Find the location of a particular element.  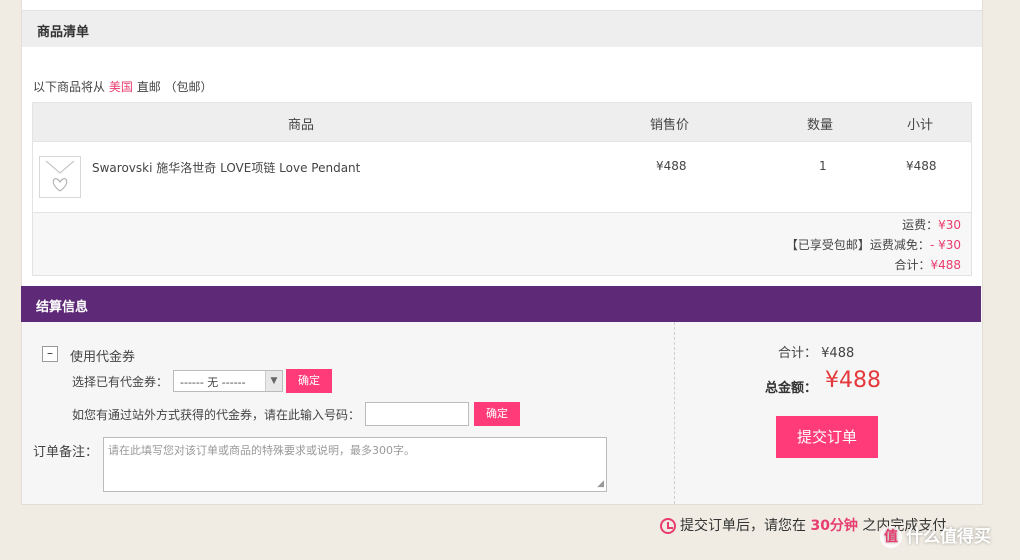

order-remark-textarea: 请在此填写您对该订单或商品的特殊要求或说明，最多300字。 ◢ is located at coordinates (355, 464).